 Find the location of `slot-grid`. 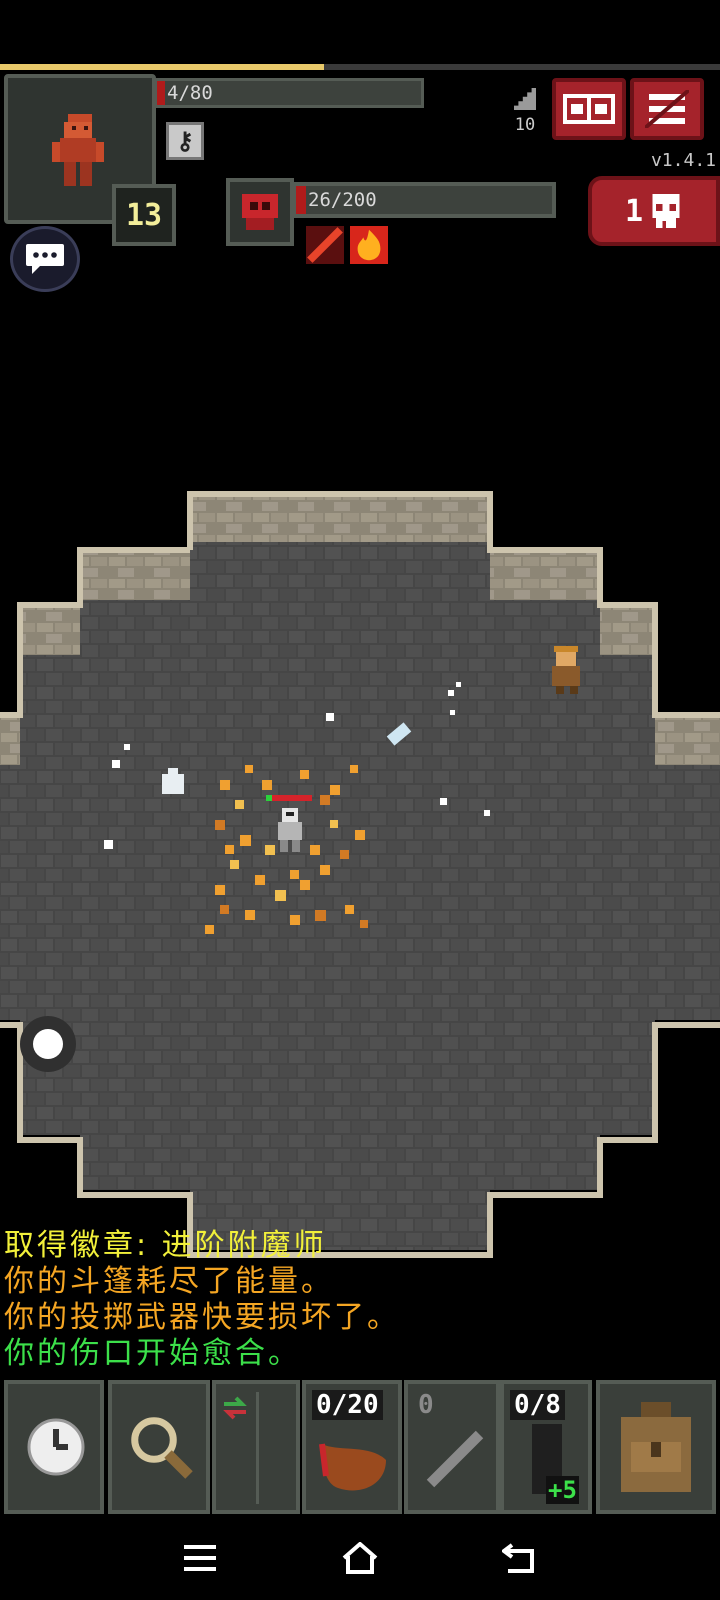

slot-grid is located at coordinates (276, 1448).